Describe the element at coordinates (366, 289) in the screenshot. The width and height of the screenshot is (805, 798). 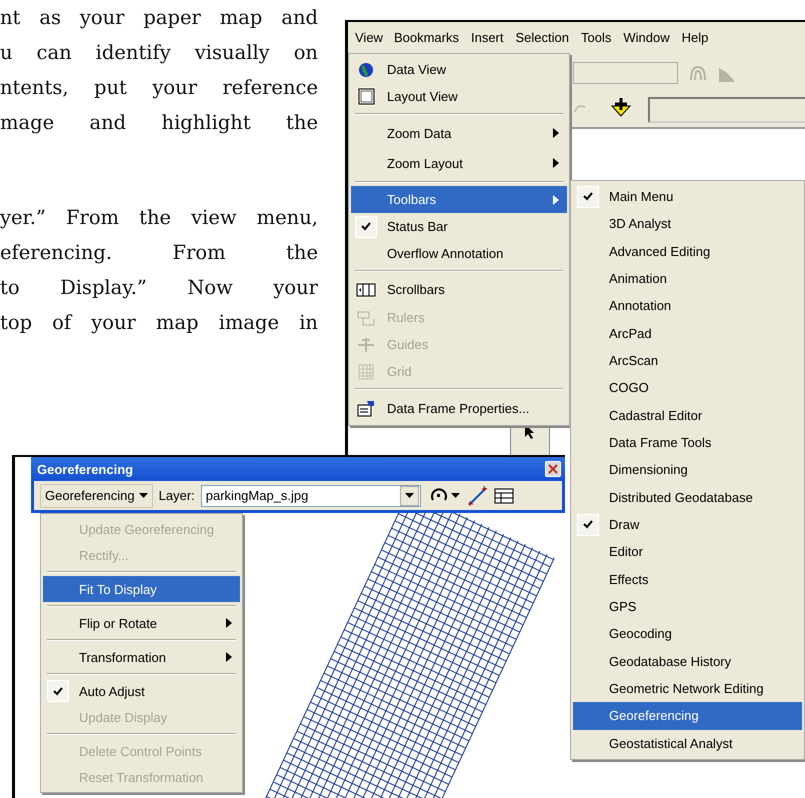
I see `scrollbars-icon` at that location.